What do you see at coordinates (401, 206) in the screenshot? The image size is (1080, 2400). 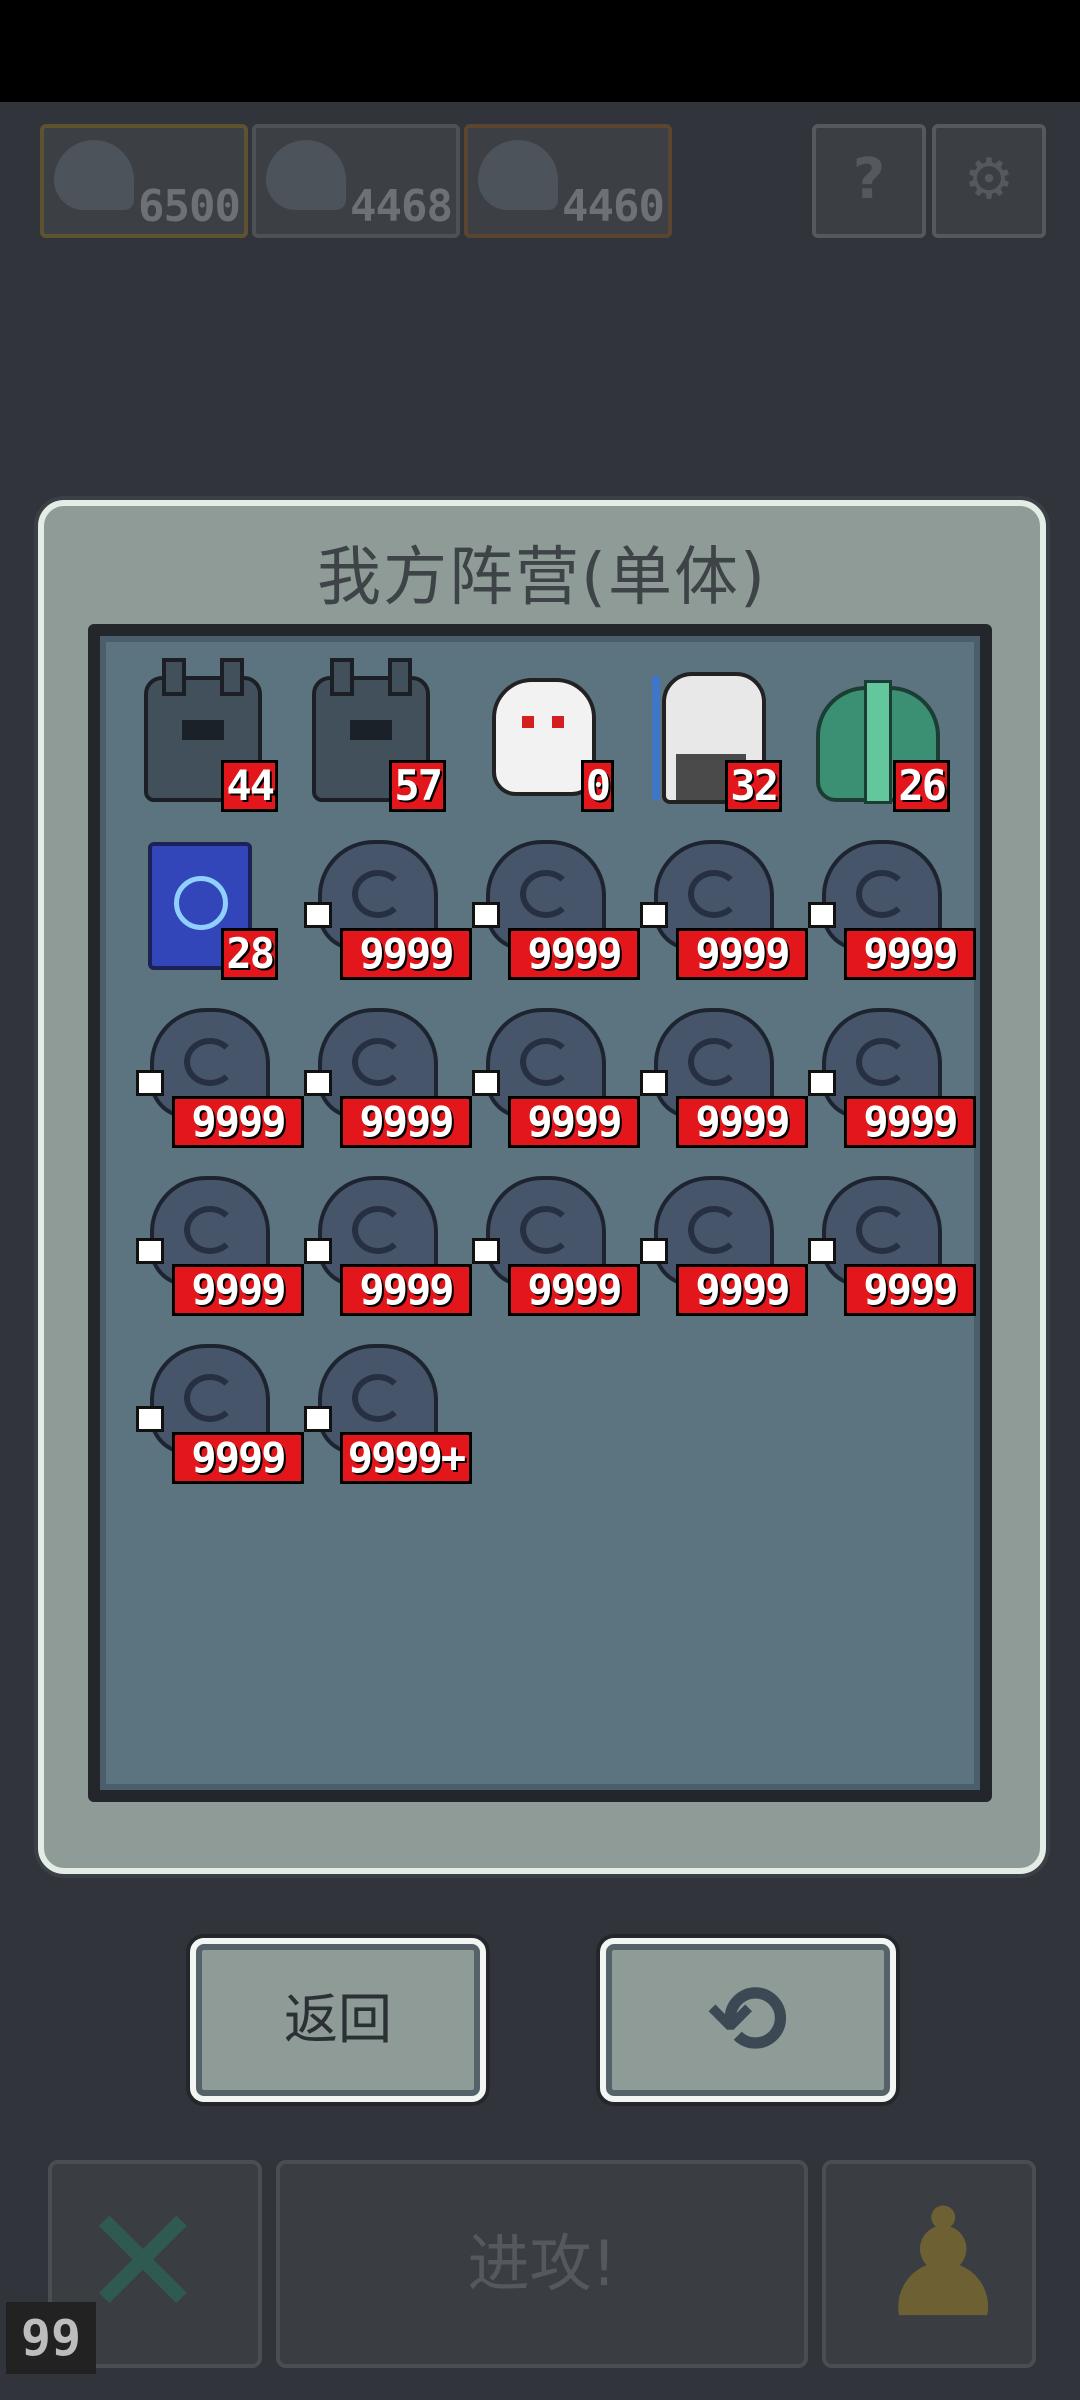 I see `resource-value: 4468` at bounding box center [401, 206].